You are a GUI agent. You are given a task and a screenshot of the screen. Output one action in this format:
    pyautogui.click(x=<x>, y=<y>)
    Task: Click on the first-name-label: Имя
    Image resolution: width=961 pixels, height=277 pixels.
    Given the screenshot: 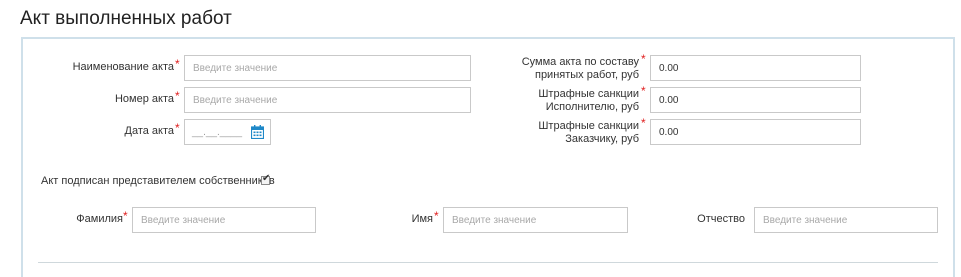 What is the action you would take?
    pyautogui.click(x=422, y=219)
    